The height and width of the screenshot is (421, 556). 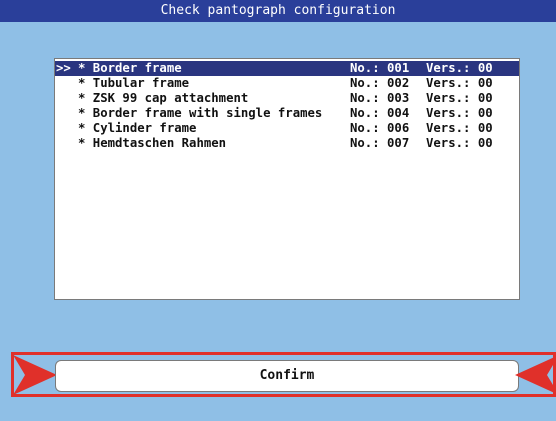 I want to click on arrow-right-icon, so click(x=35, y=375).